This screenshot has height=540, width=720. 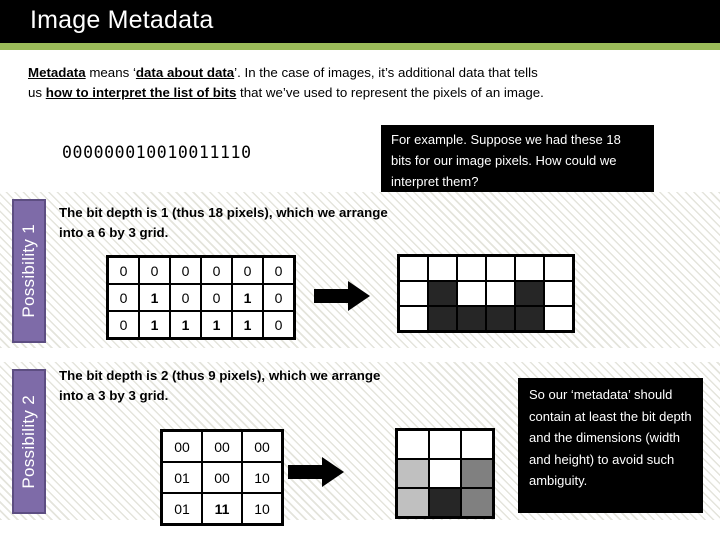 I want to click on page-title: Image Metadata, so click(x=122, y=20).